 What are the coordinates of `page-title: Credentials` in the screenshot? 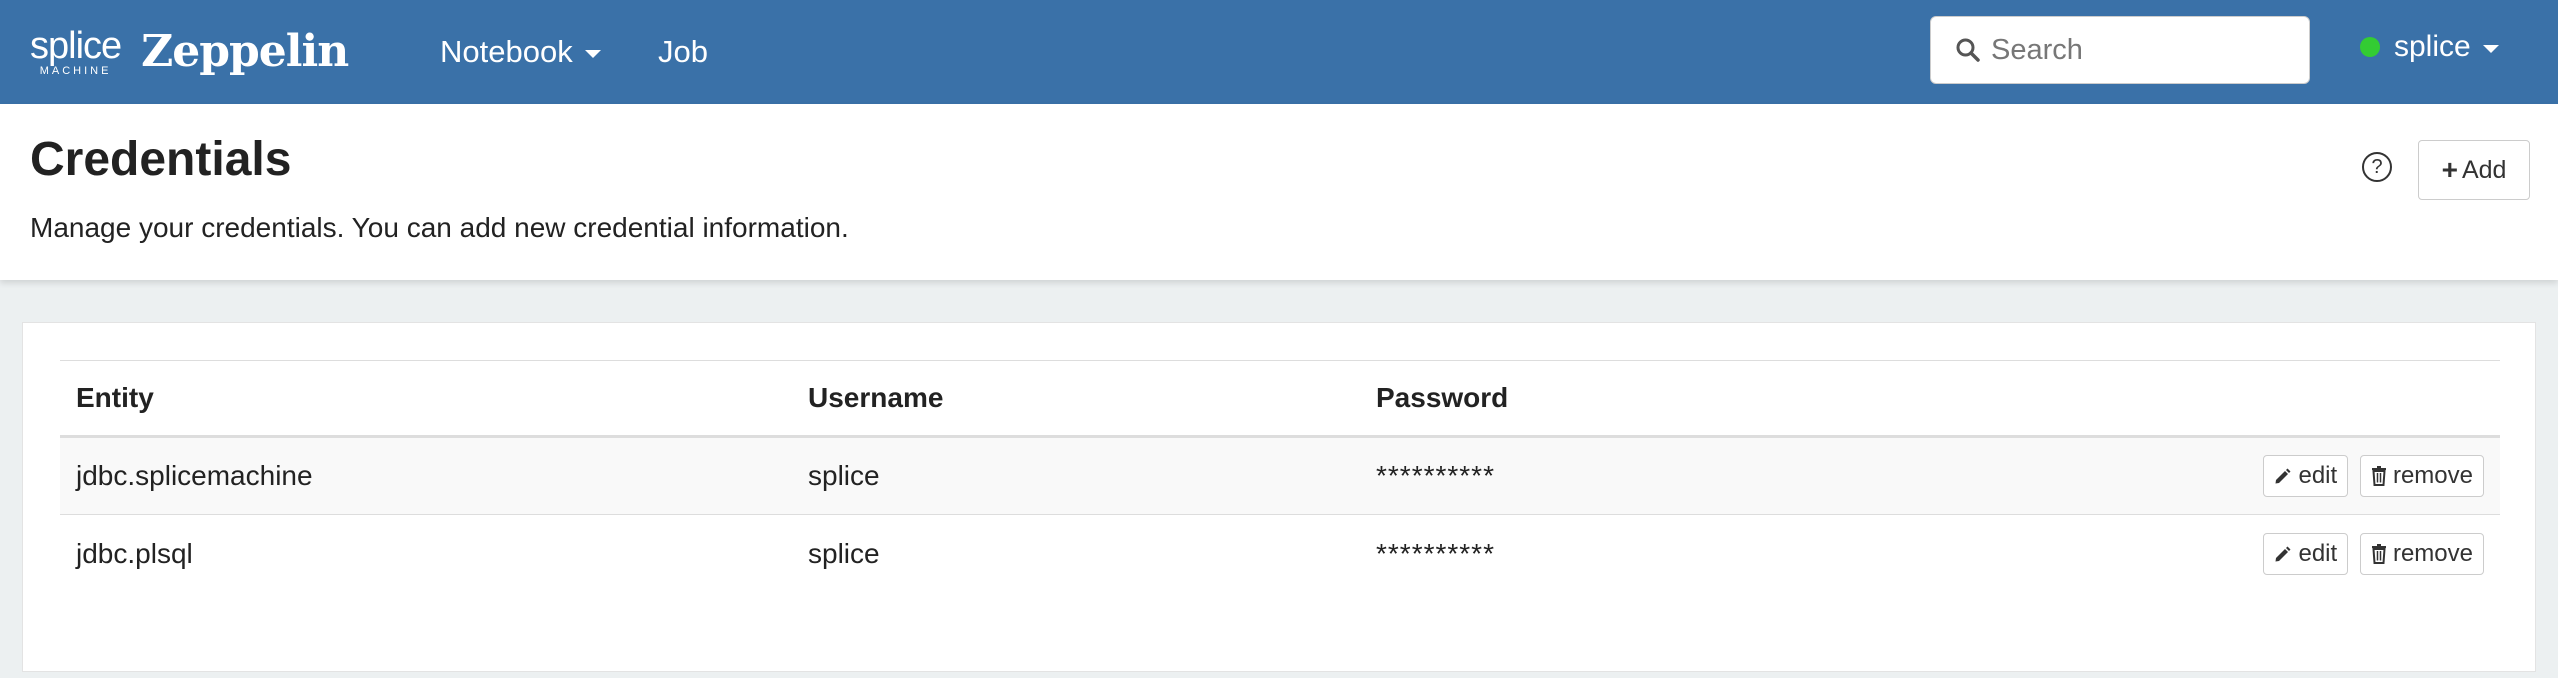 It's located at (161, 159).